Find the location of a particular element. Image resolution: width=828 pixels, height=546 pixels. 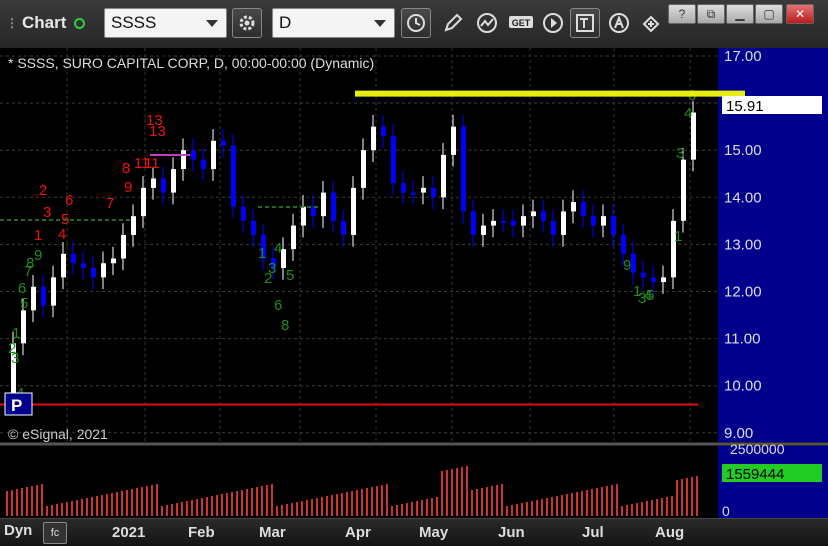

help-icon: ? is located at coordinates (682, 14).